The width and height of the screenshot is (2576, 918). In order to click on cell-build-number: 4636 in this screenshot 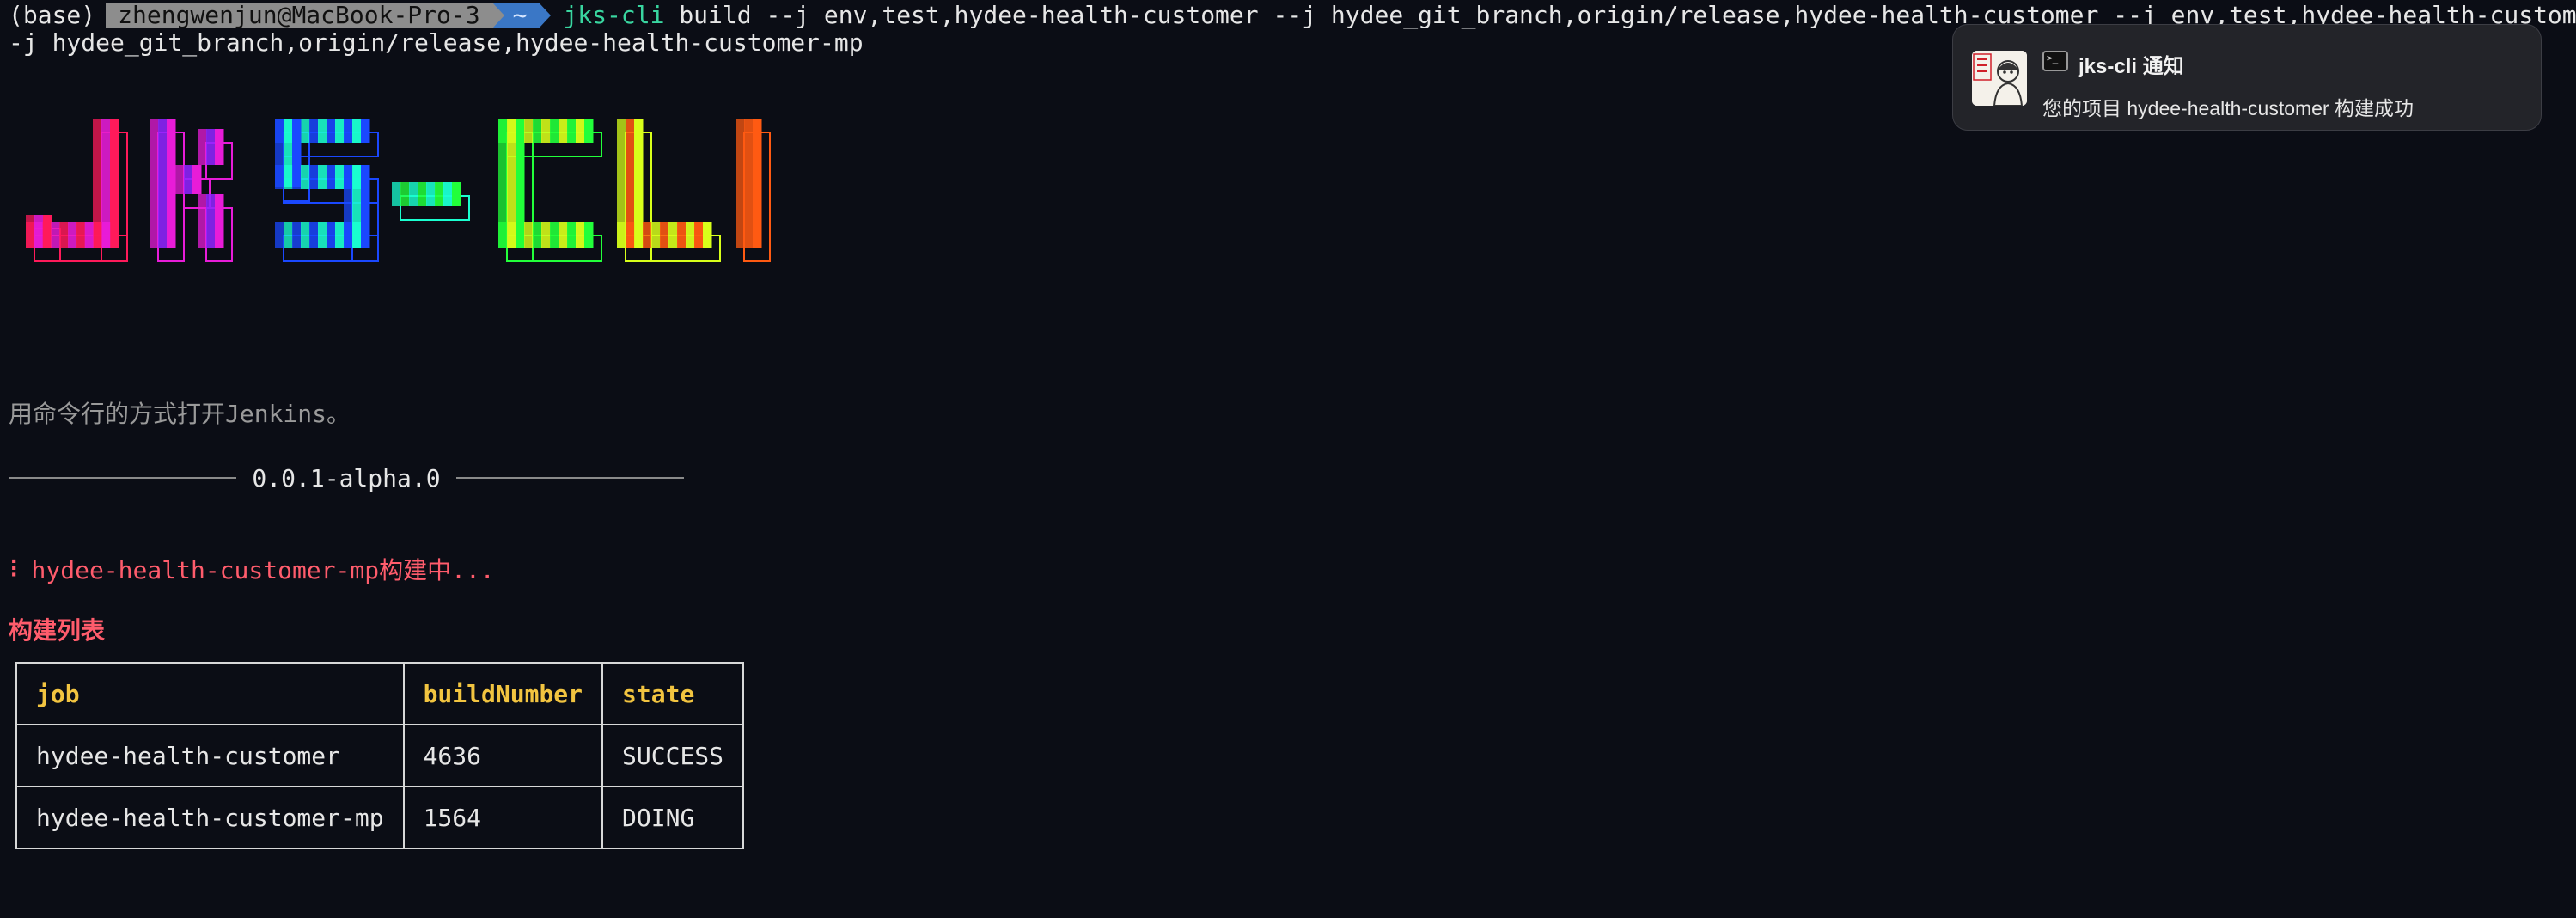, I will do `click(503, 756)`.